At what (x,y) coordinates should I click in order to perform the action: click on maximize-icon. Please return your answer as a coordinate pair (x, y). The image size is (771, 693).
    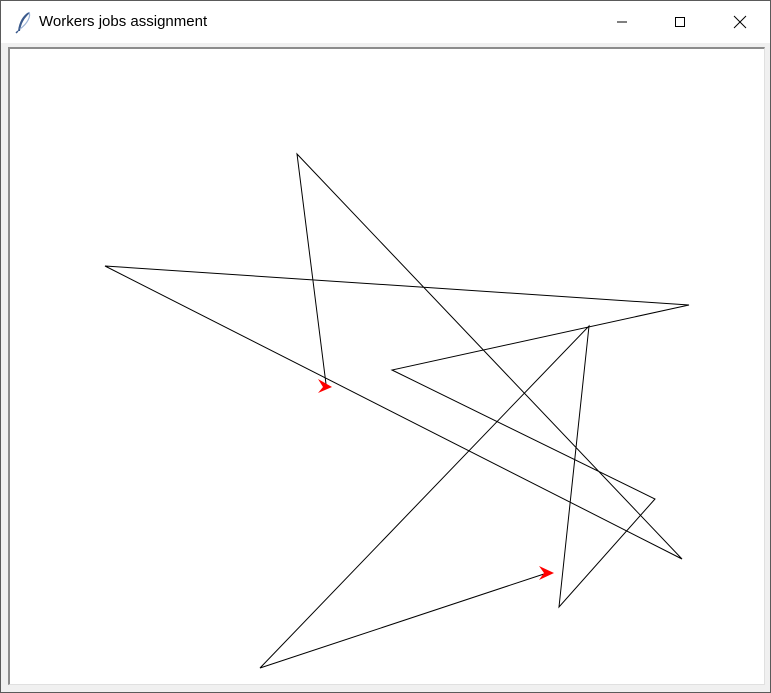
    Looking at the image, I should click on (680, 22).